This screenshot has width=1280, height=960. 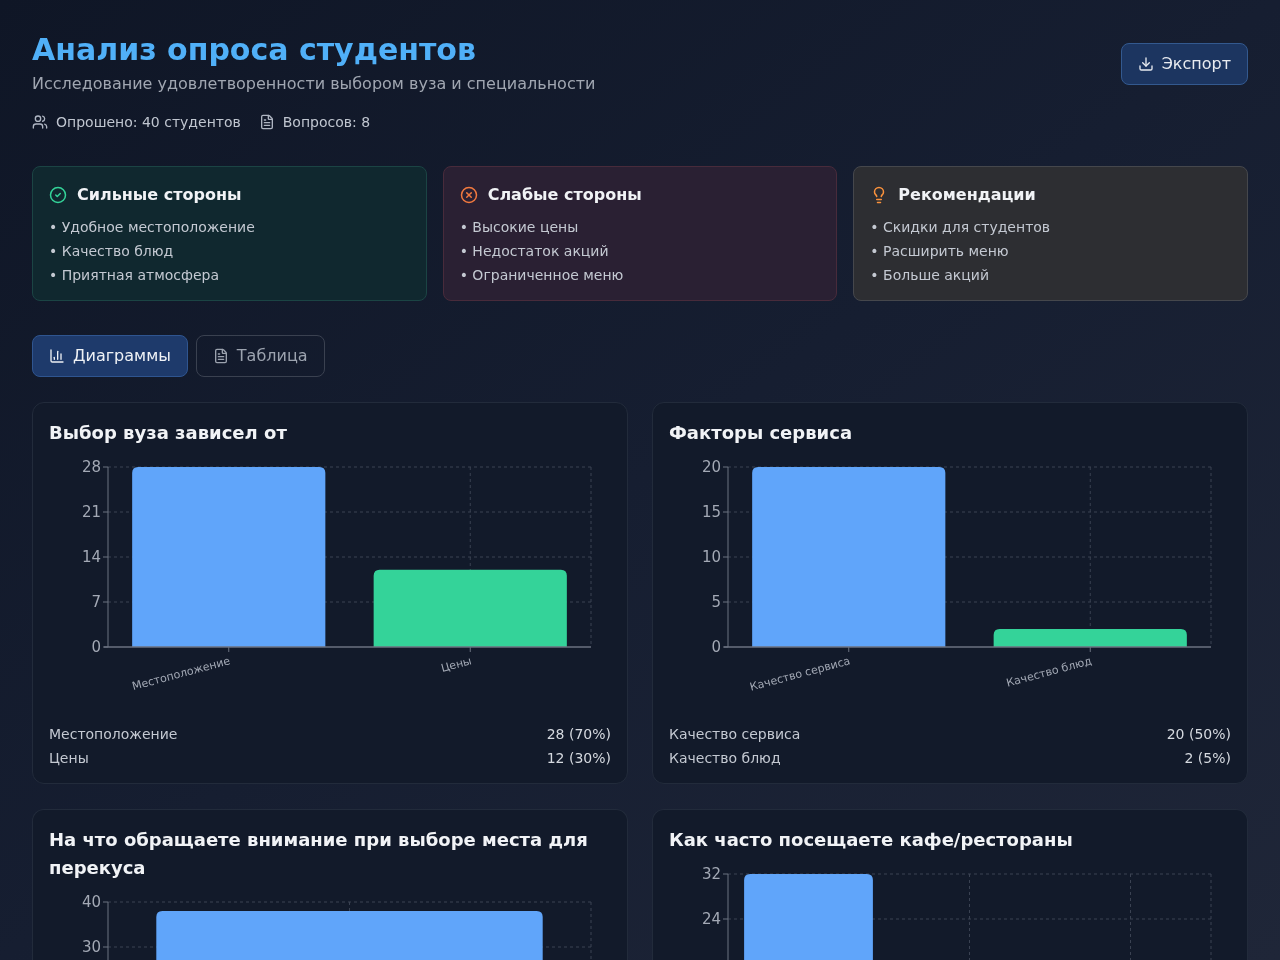 I want to click on y-axis-label: 14, so click(x=91, y=557).